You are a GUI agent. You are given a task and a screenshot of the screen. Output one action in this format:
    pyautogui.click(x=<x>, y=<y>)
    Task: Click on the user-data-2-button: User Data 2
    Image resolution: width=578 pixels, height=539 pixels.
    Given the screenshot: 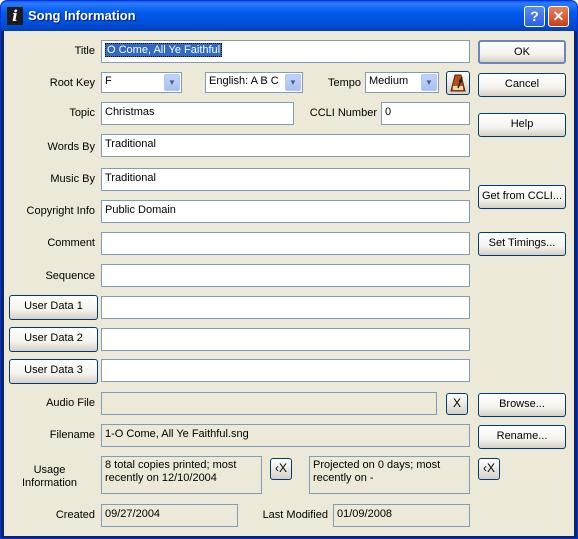 What is the action you would take?
    pyautogui.click(x=53, y=339)
    